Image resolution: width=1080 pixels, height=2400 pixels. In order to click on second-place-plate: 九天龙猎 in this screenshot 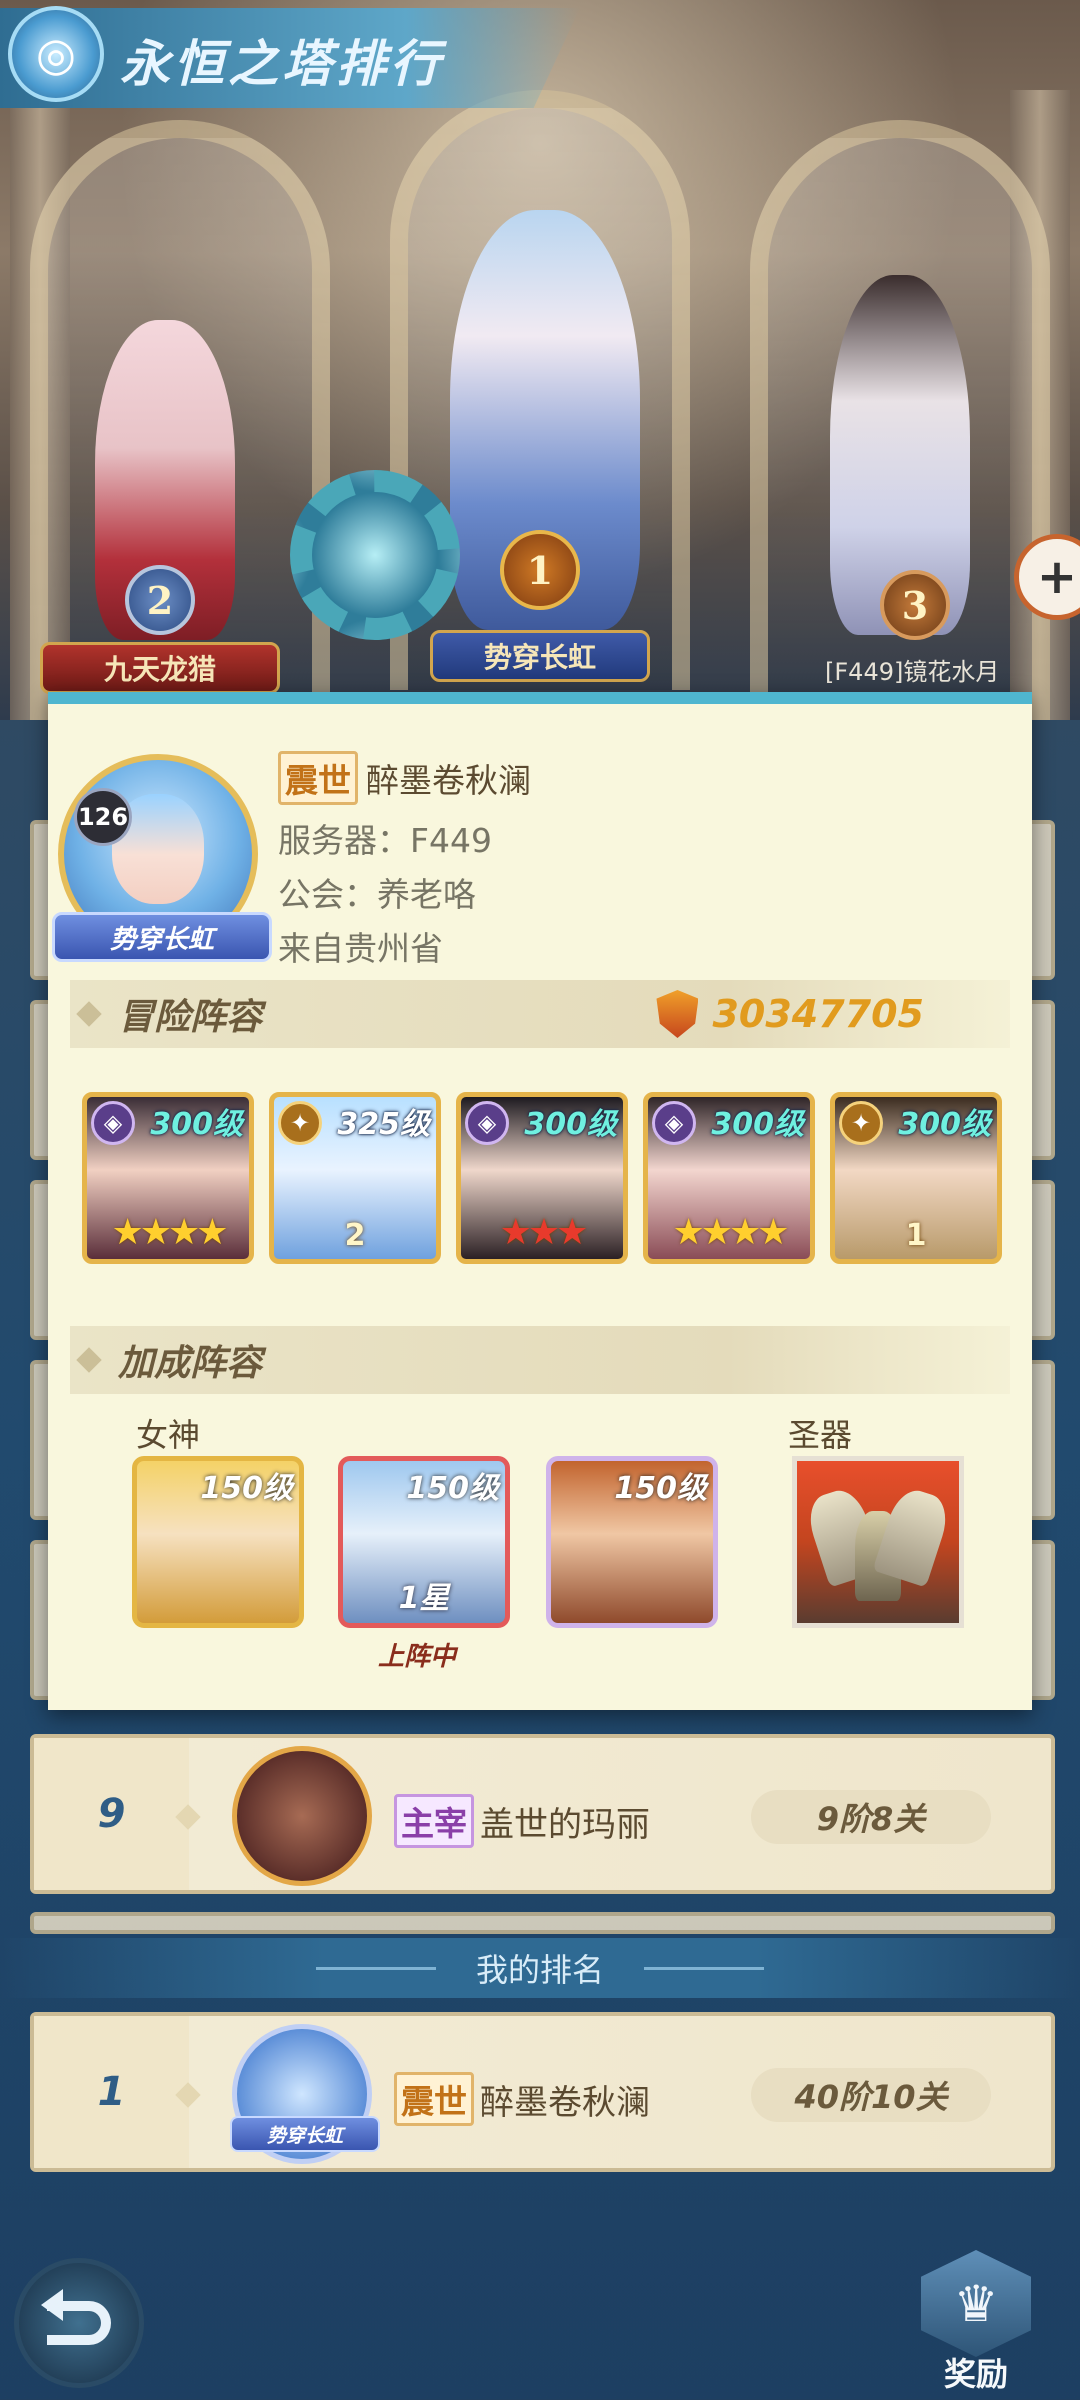, I will do `click(160, 668)`.